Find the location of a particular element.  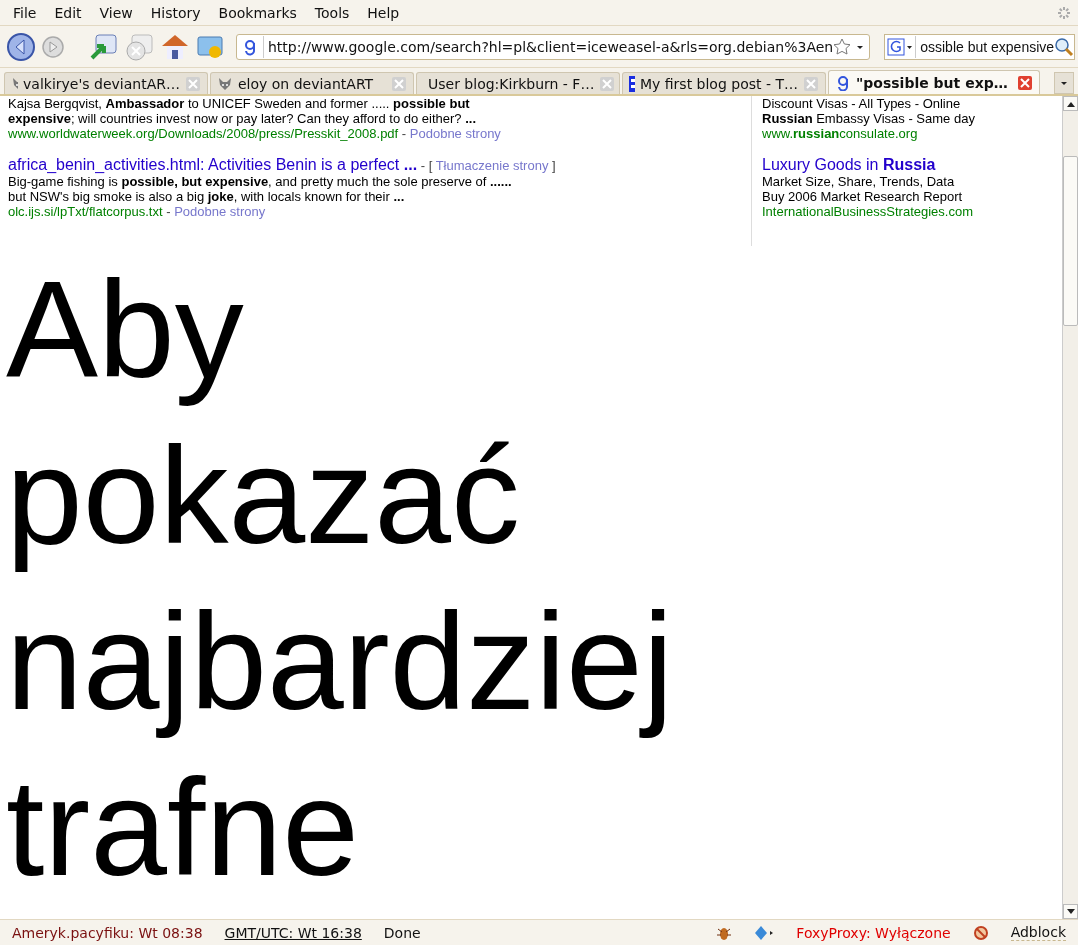

utc-time-text: GMT/UTC: Wt 16:38 is located at coordinates (293, 932).